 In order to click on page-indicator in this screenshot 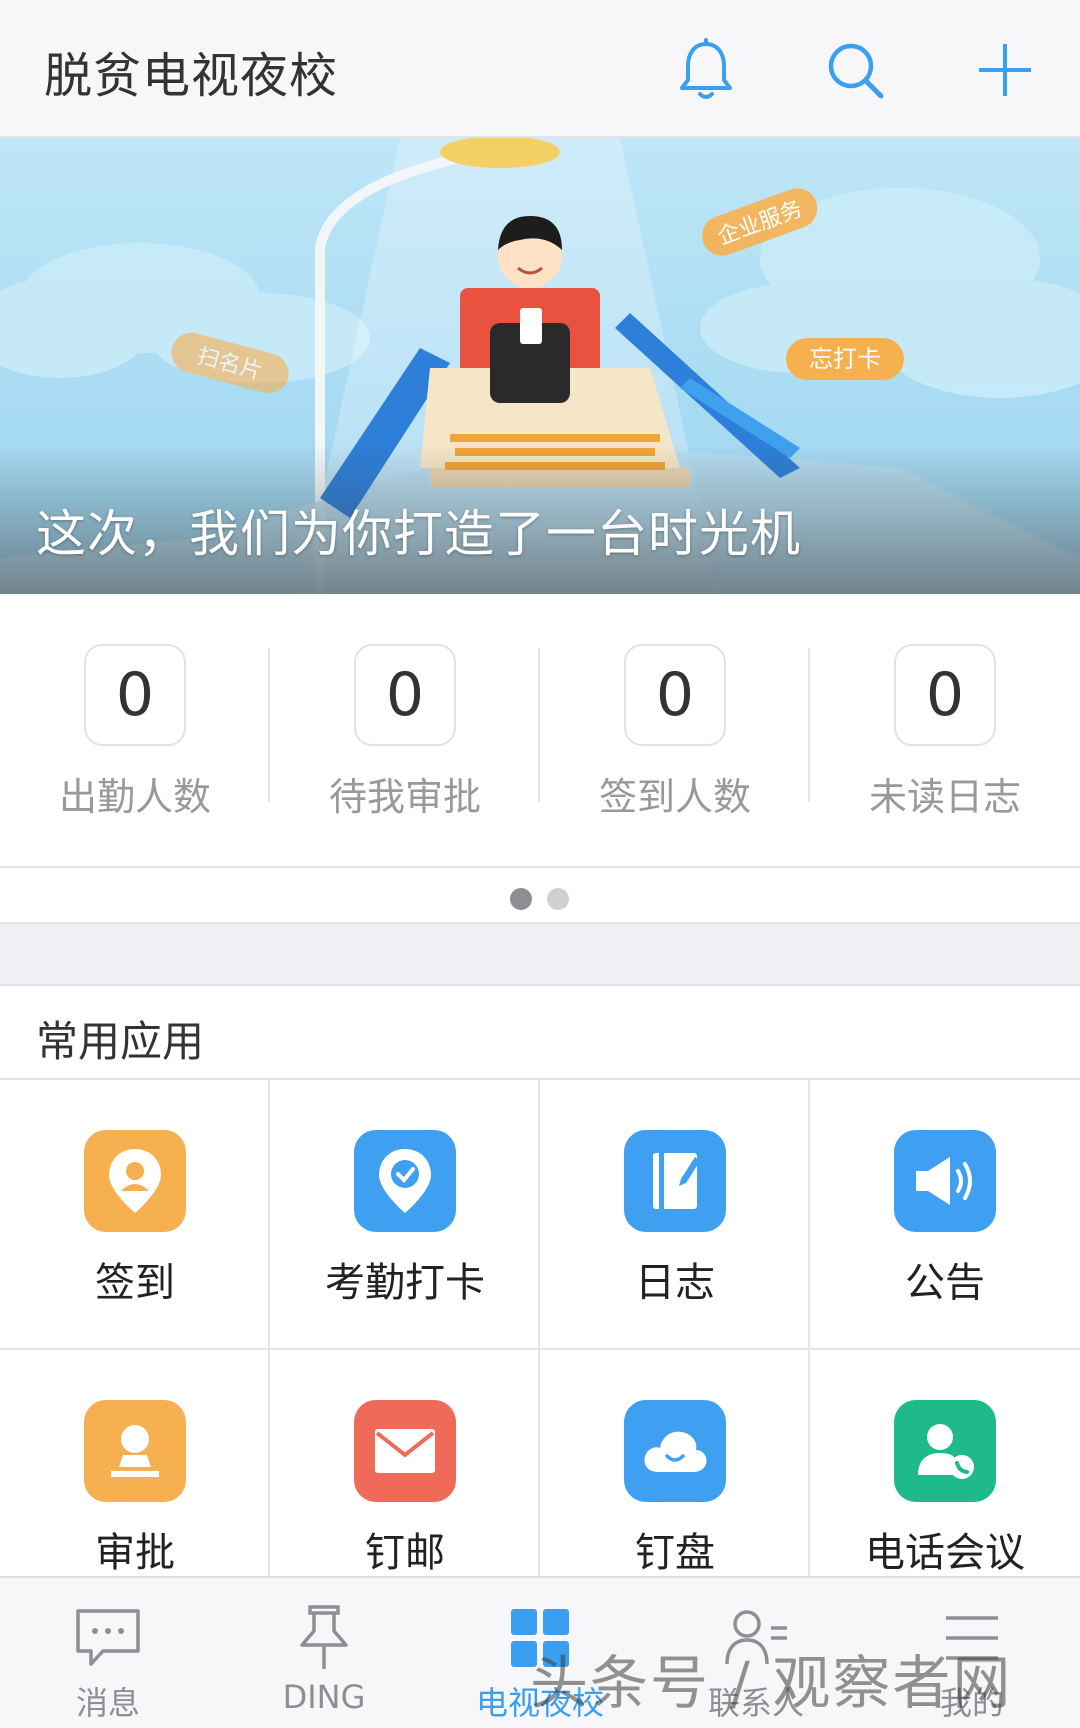, I will do `click(540, 895)`.